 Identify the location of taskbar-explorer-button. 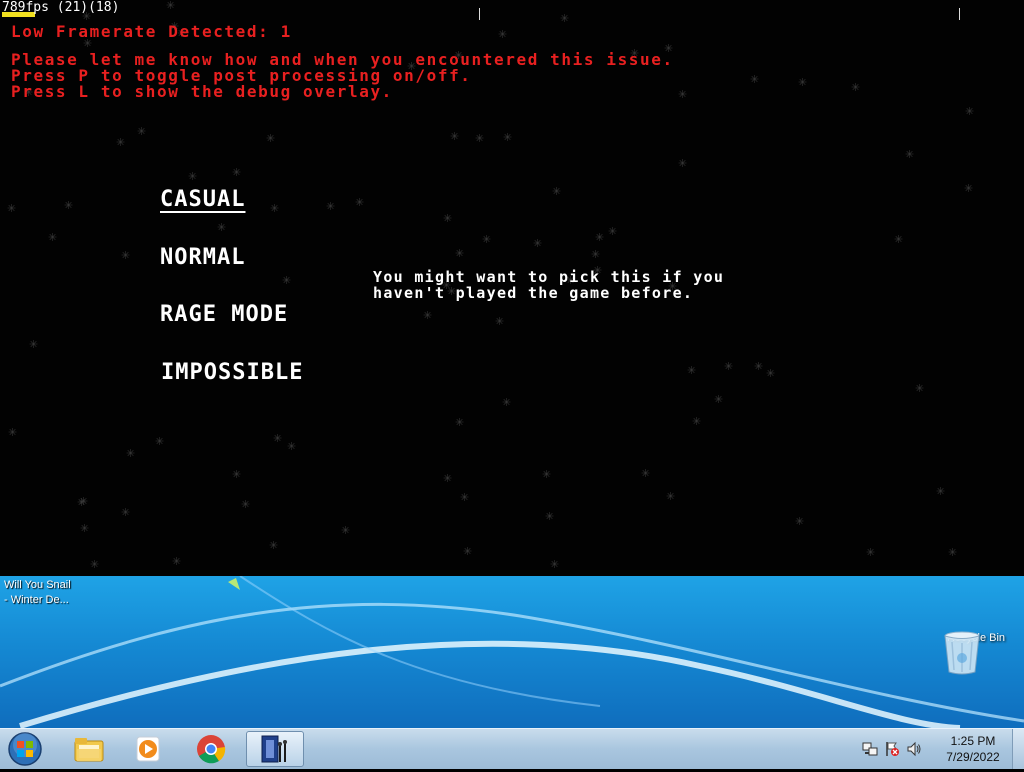
(89, 749).